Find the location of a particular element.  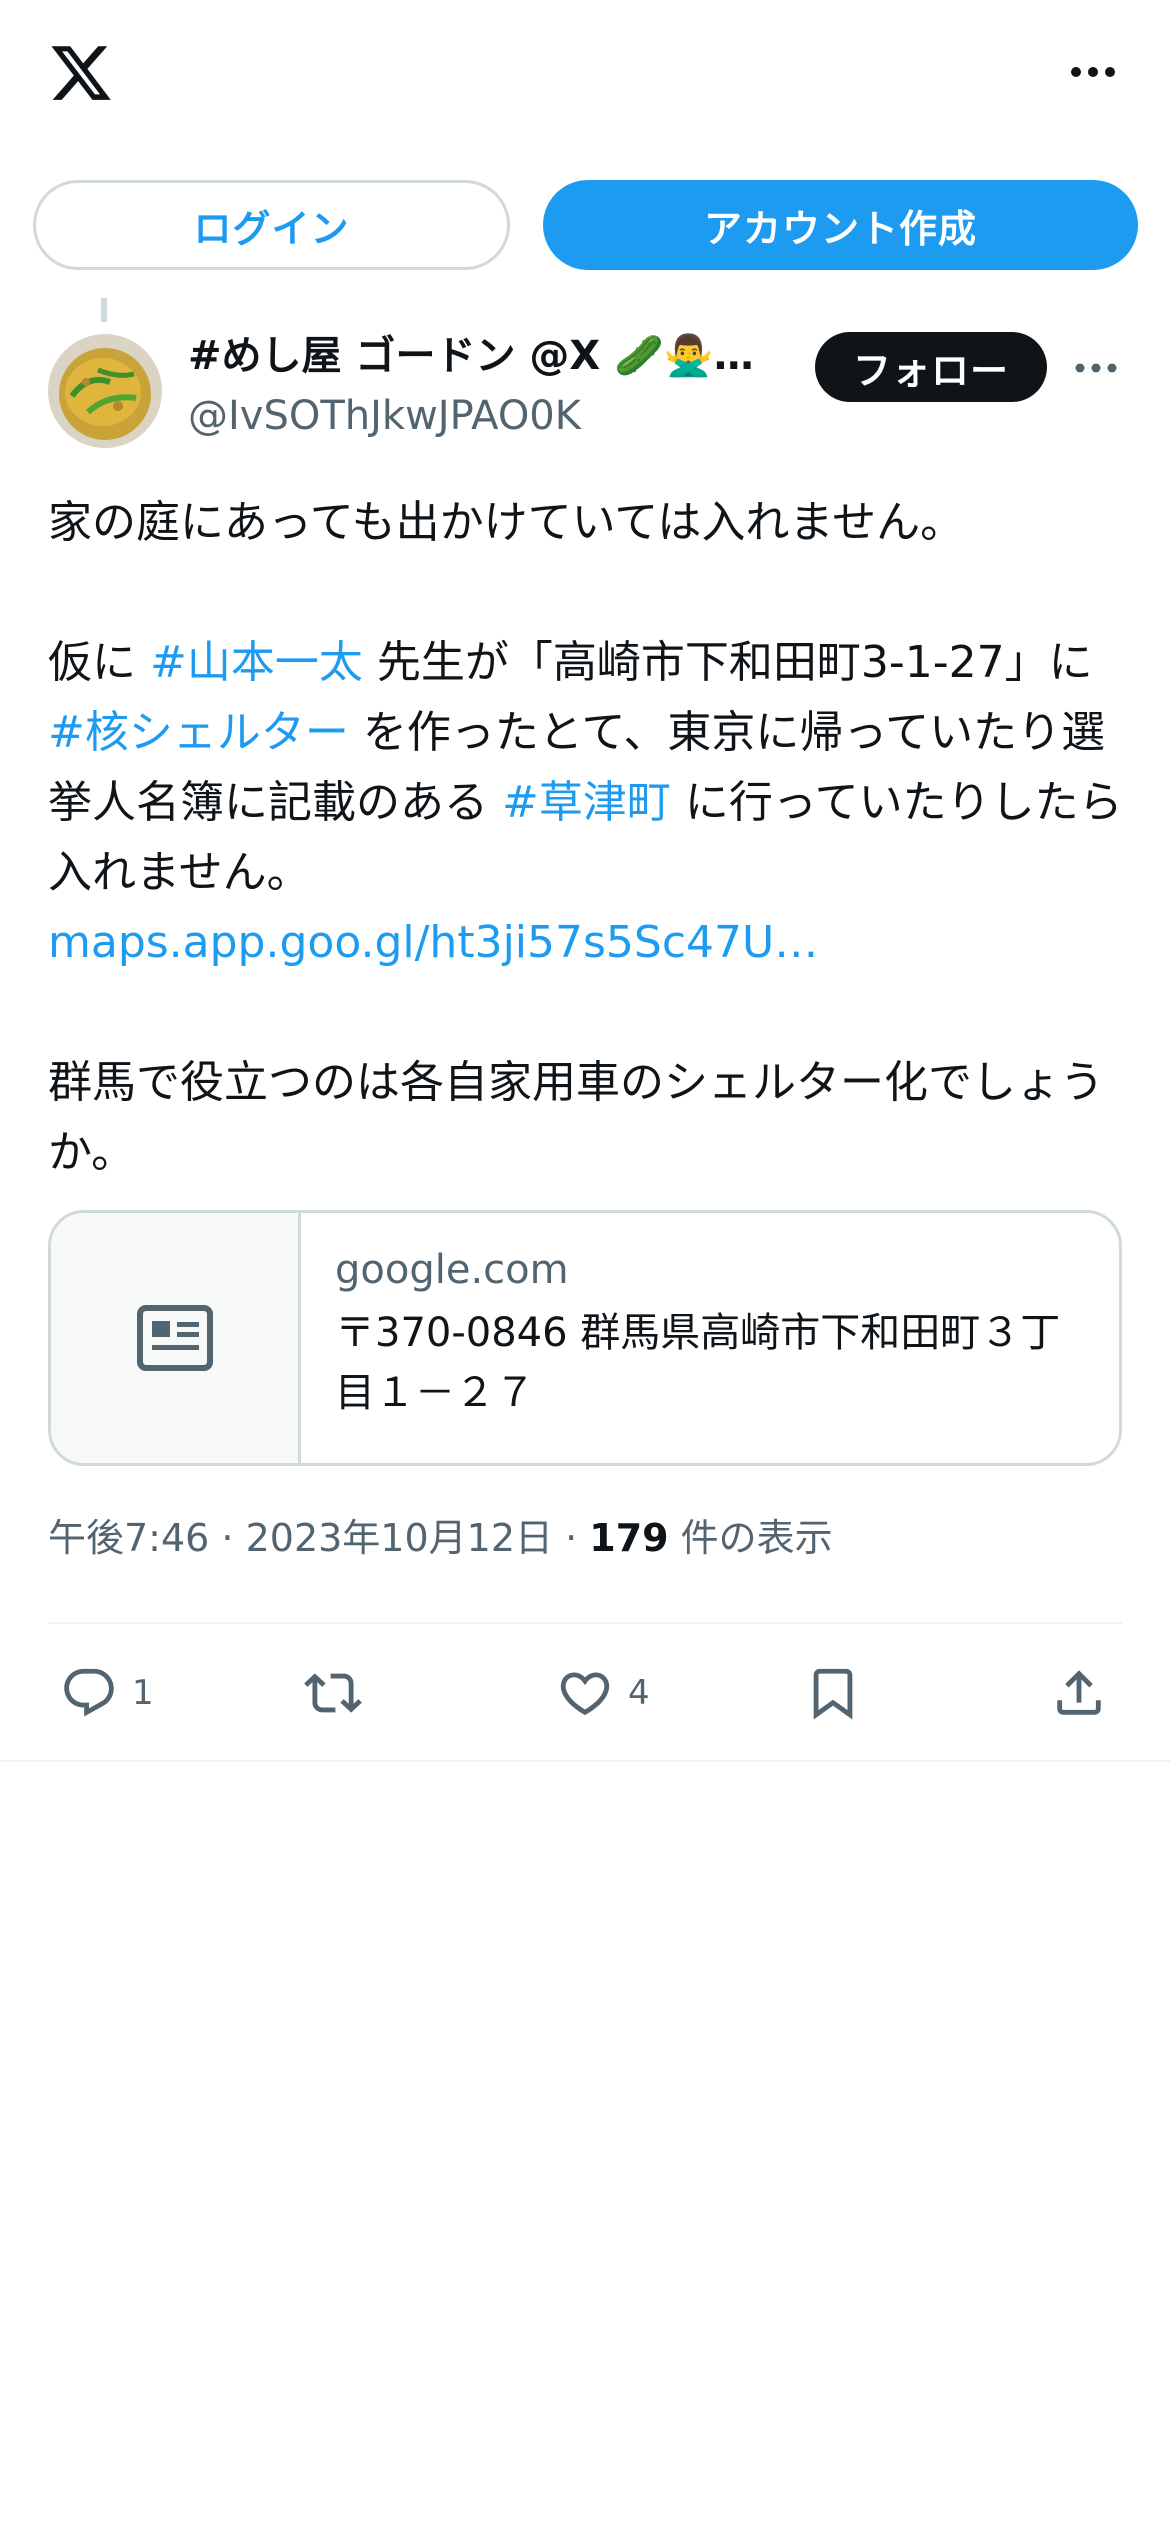

hashtag-link: #山本一太 is located at coordinates (256, 662).